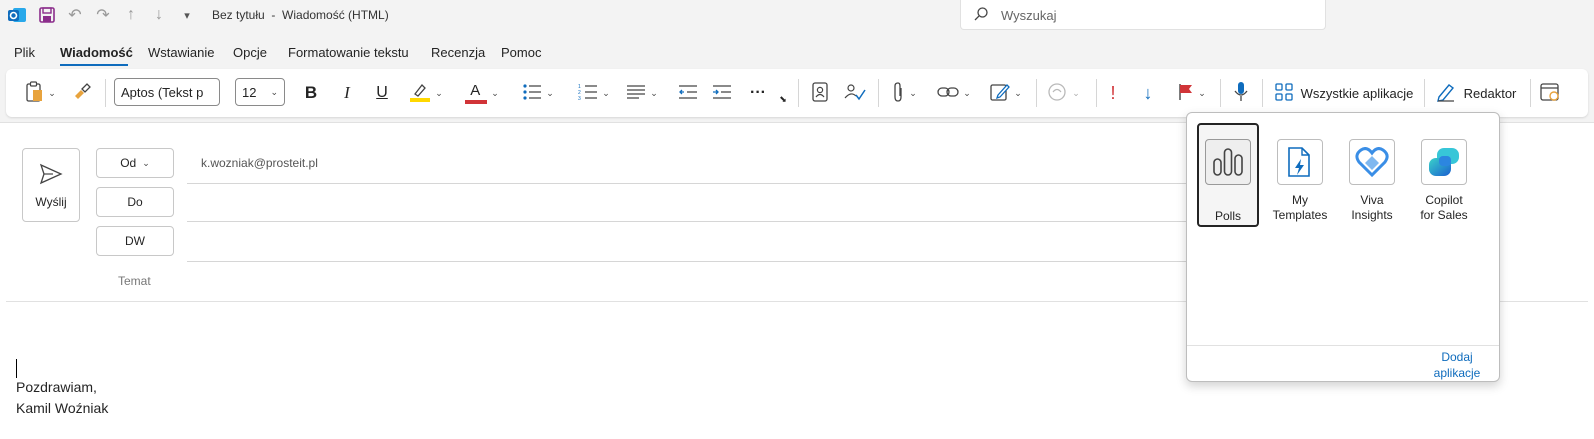 Image resolution: width=1594 pixels, height=439 pixels. I want to click on microphone-icon, so click(1241, 93).